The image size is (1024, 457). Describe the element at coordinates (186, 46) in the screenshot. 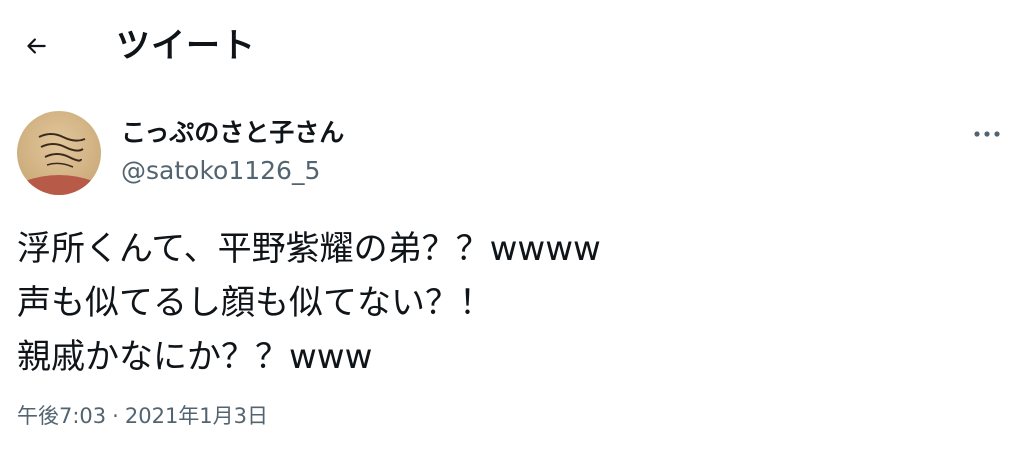

I see `page-title: ツイート` at that location.